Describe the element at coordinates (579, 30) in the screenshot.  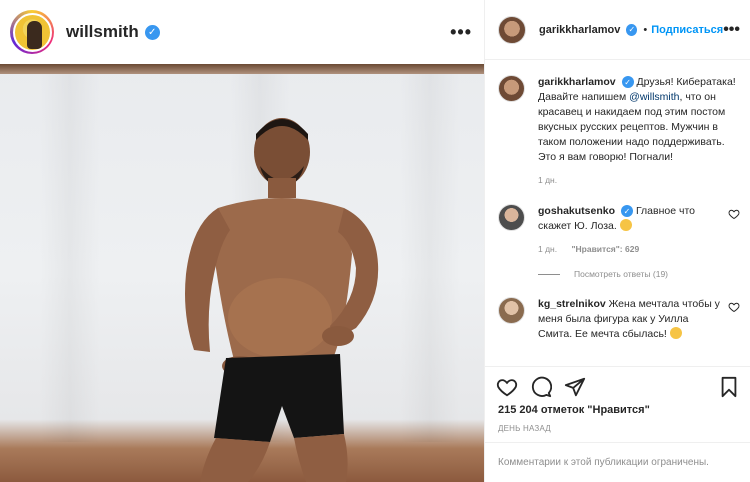
I see `poster-username: garikkharlamov` at that location.